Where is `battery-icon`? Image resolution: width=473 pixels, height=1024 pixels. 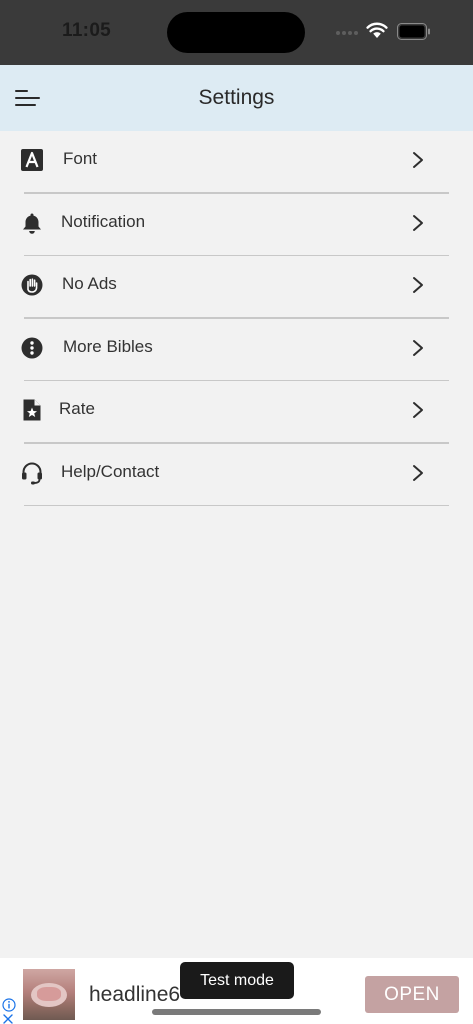
battery-icon is located at coordinates (413, 31).